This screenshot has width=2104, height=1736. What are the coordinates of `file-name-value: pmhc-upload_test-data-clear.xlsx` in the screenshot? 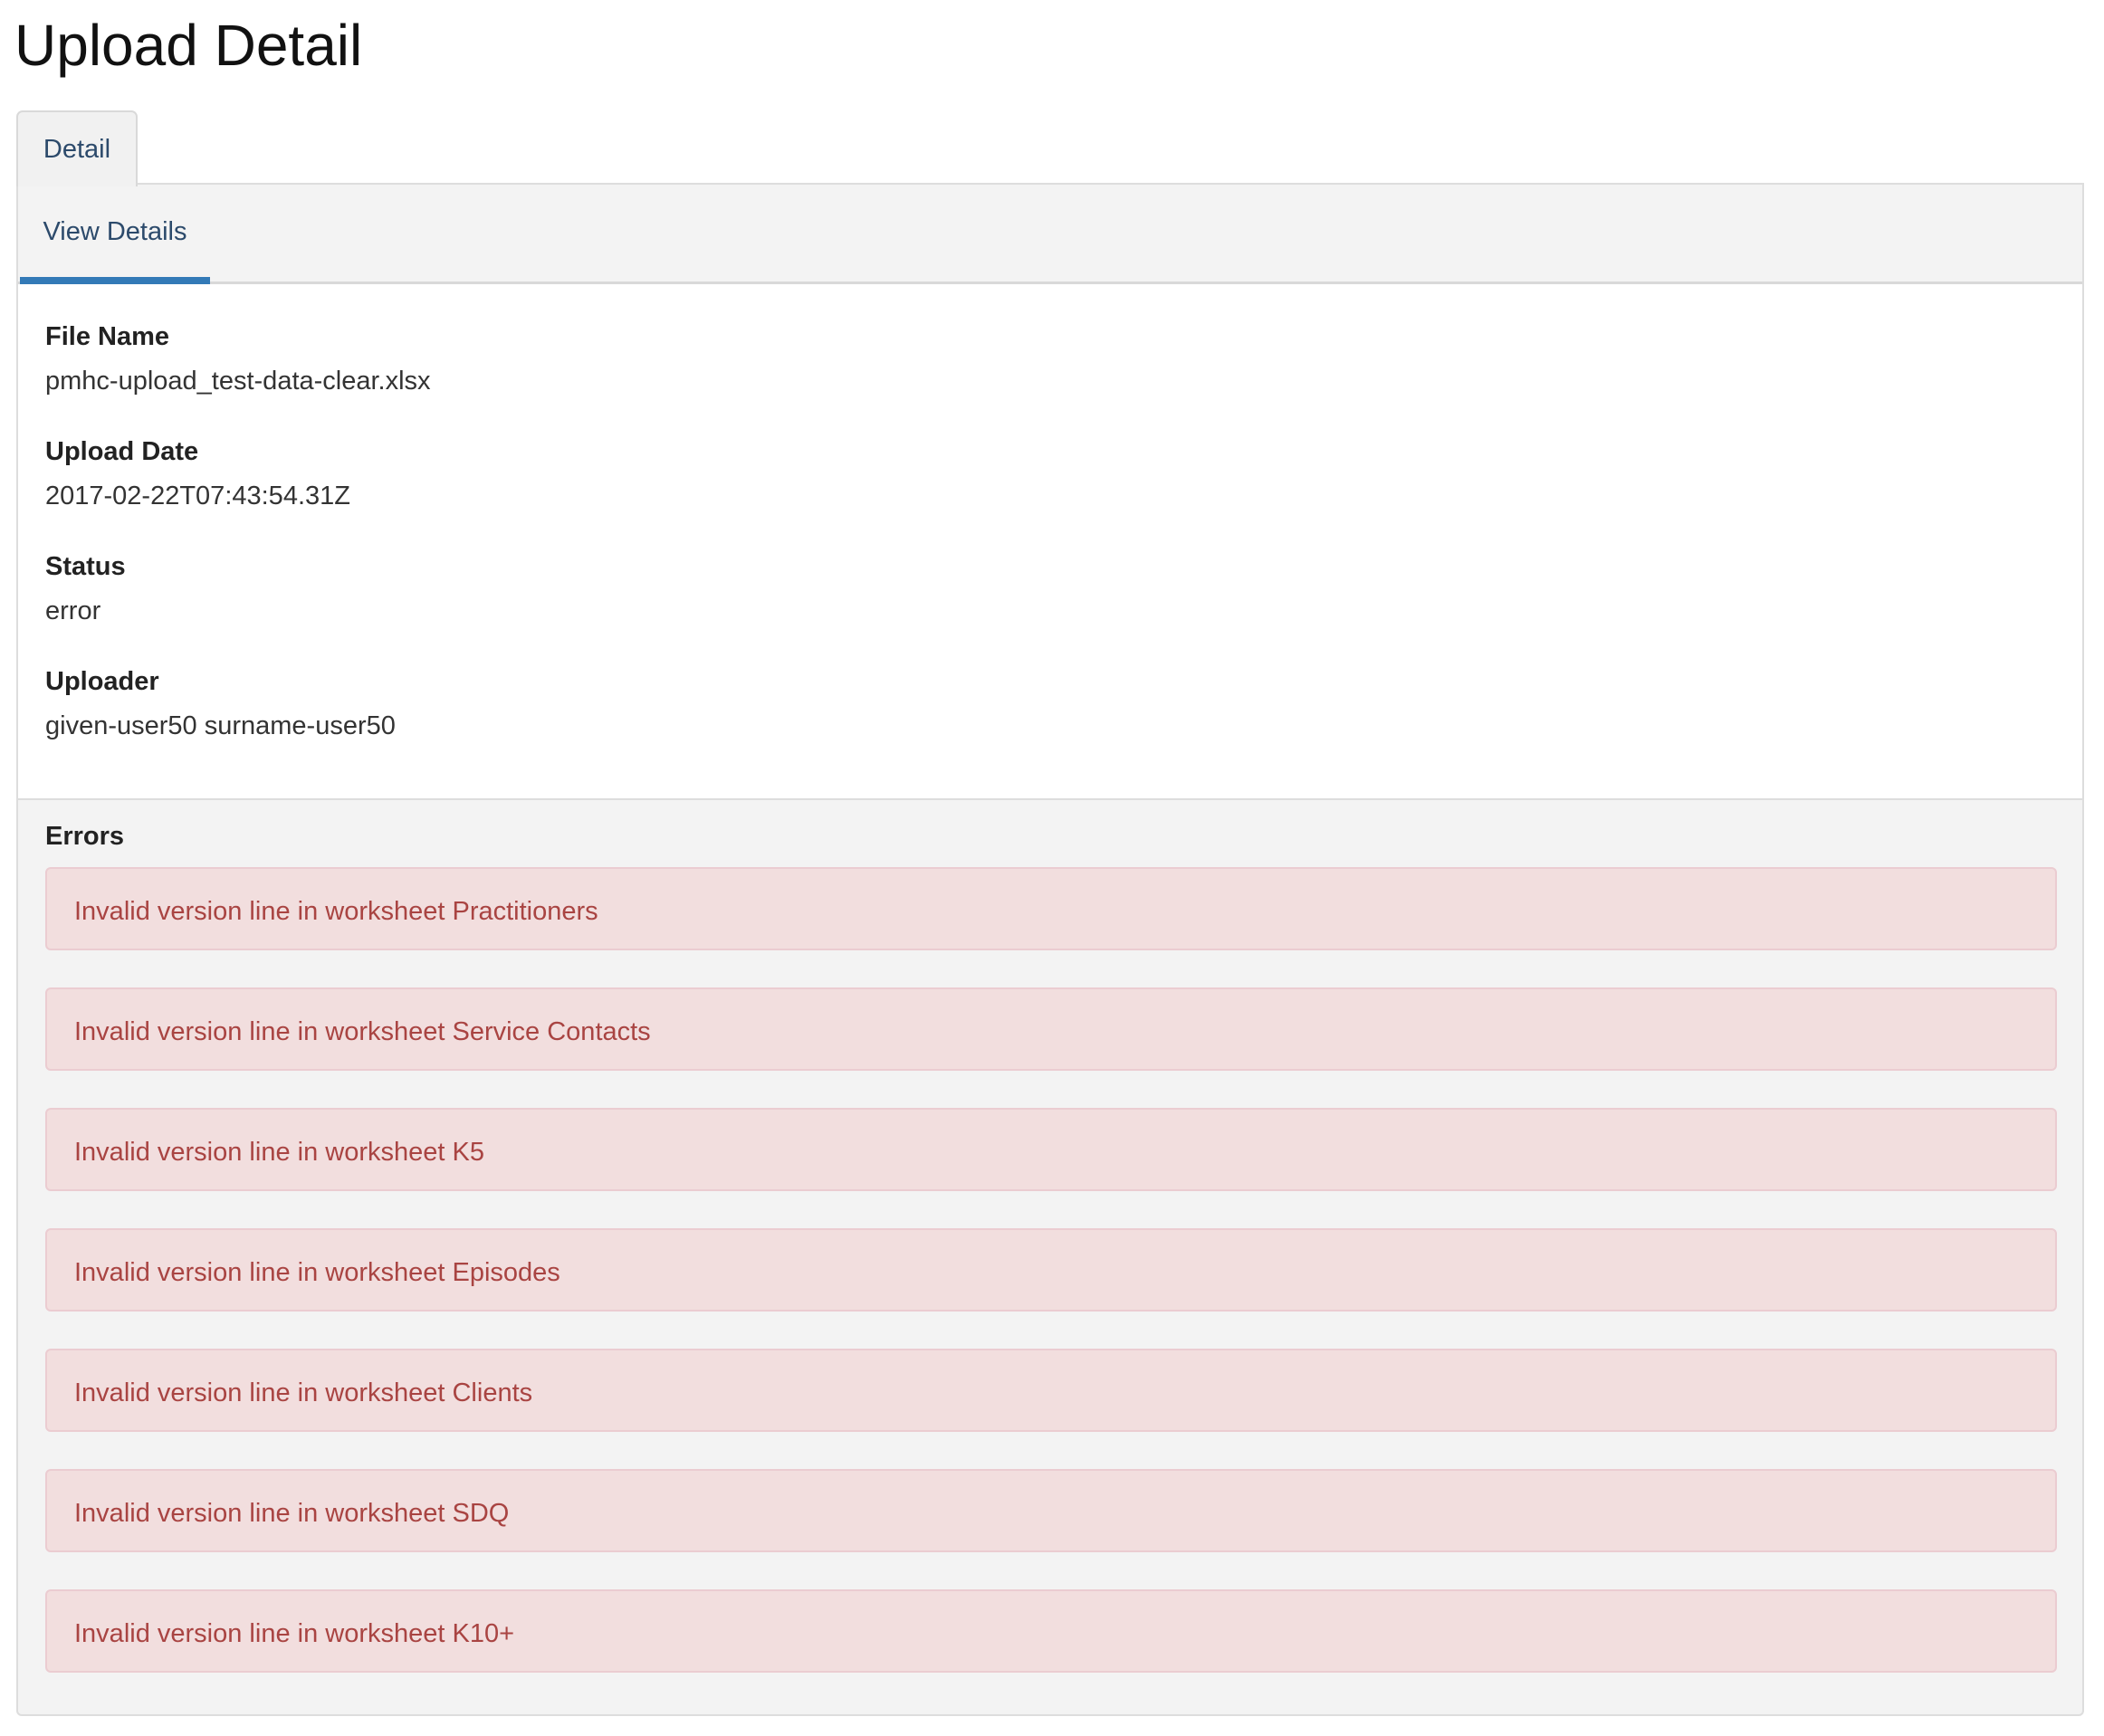 It's located at (238, 381).